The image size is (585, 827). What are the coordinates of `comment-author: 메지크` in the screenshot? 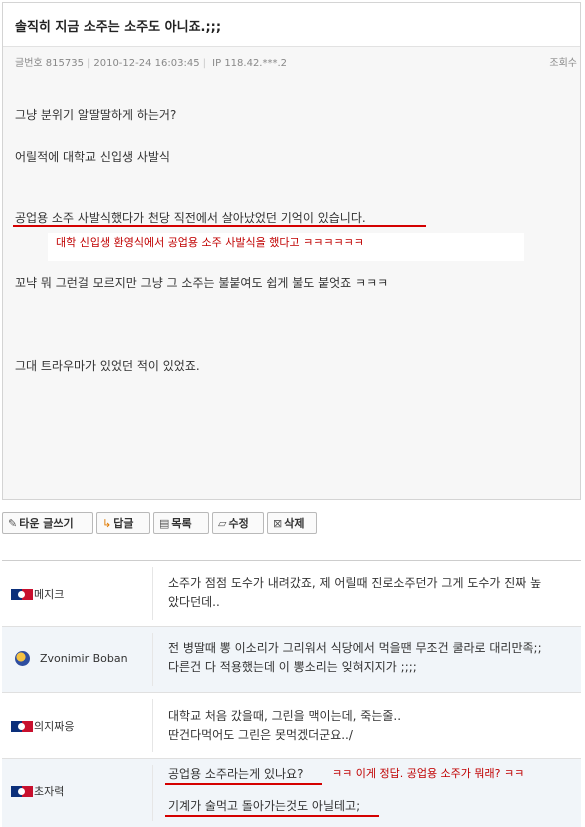 It's located at (37, 594).